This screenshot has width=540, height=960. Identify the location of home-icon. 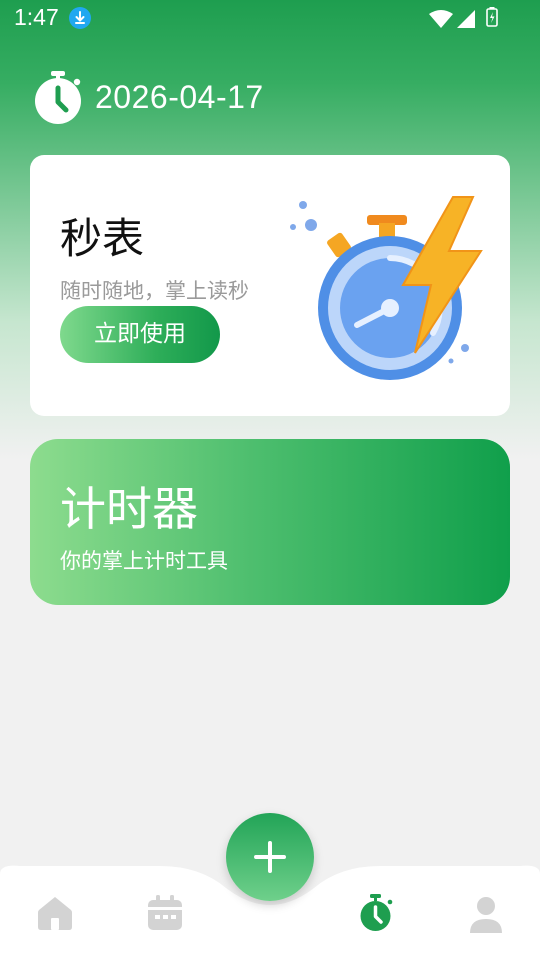
(55, 913).